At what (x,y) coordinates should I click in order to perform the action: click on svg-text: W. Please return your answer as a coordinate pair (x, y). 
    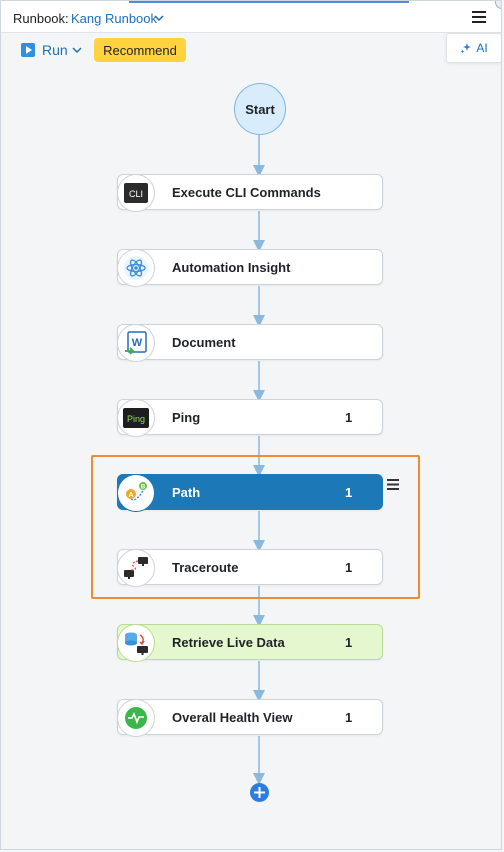
    Looking at the image, I should click on (137, 343).